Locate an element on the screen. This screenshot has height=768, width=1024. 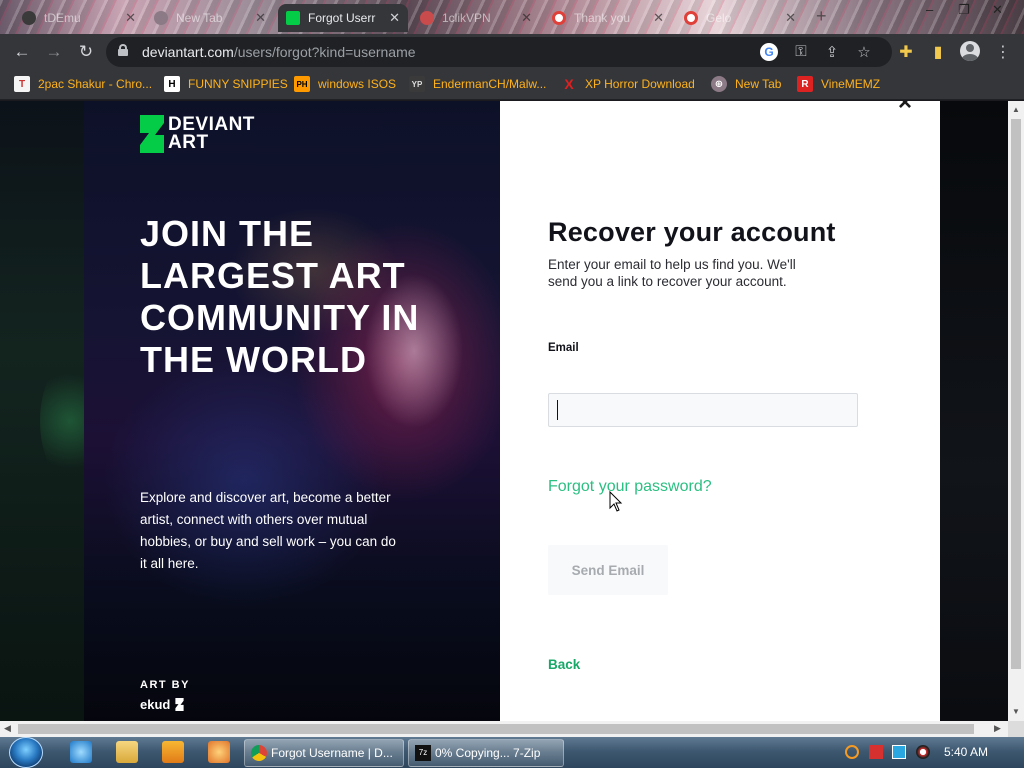
taskbar-7zip-window: 7z 0% Copying... 7-Zip is located at coordinates (486, 753).